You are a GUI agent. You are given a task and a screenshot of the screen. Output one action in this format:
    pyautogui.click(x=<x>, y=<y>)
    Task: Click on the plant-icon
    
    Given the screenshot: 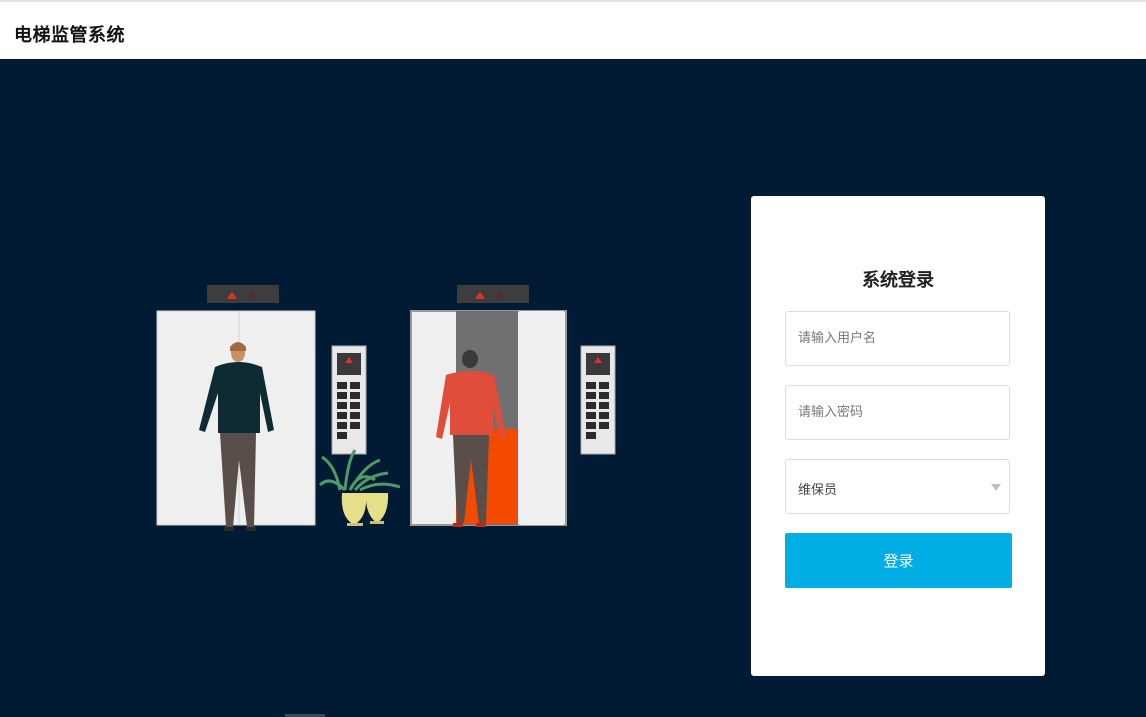 What is the action you would take?
    pyautogui.click(x=359, y=487)
    